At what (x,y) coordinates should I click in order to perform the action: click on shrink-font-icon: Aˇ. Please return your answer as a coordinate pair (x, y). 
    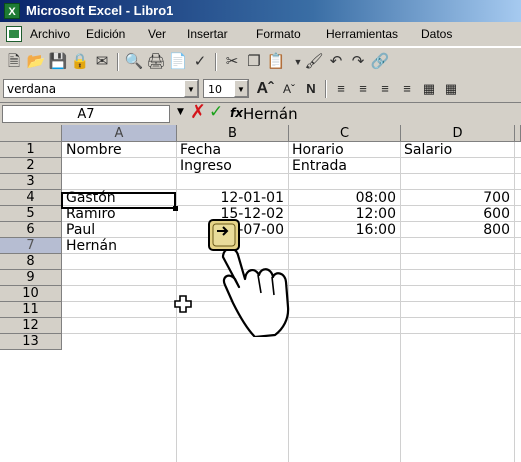
    Looking at the image, I should click on (289, 89).